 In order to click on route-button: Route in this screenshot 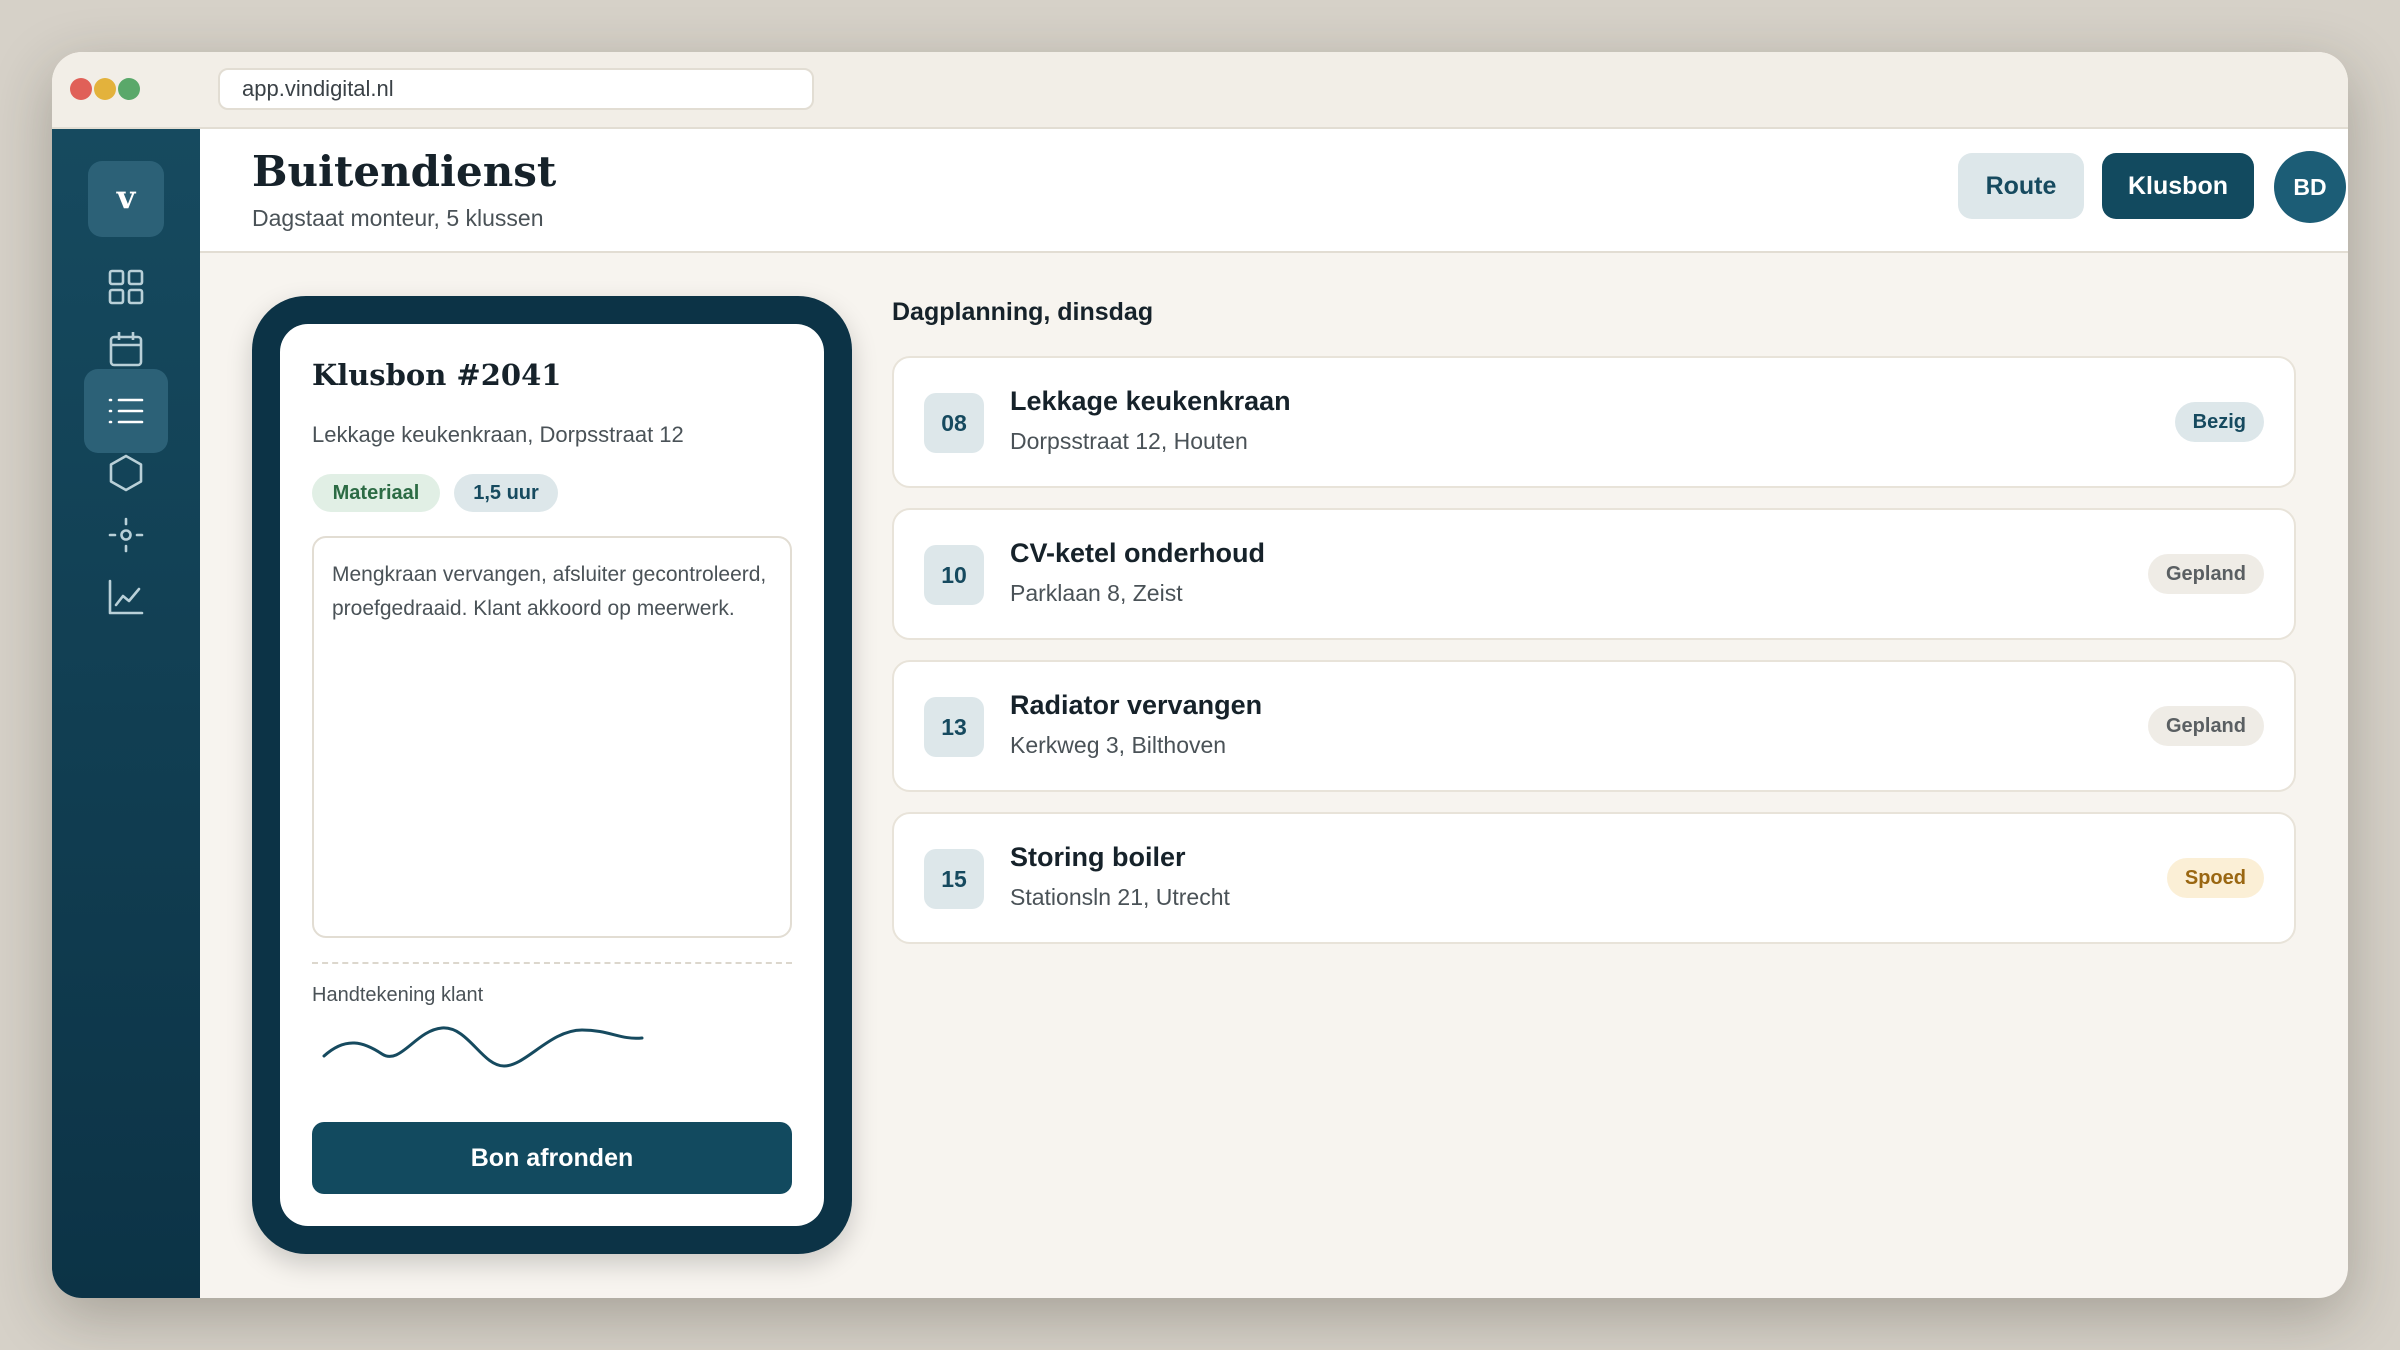, I will do `click(2021, 186)`.